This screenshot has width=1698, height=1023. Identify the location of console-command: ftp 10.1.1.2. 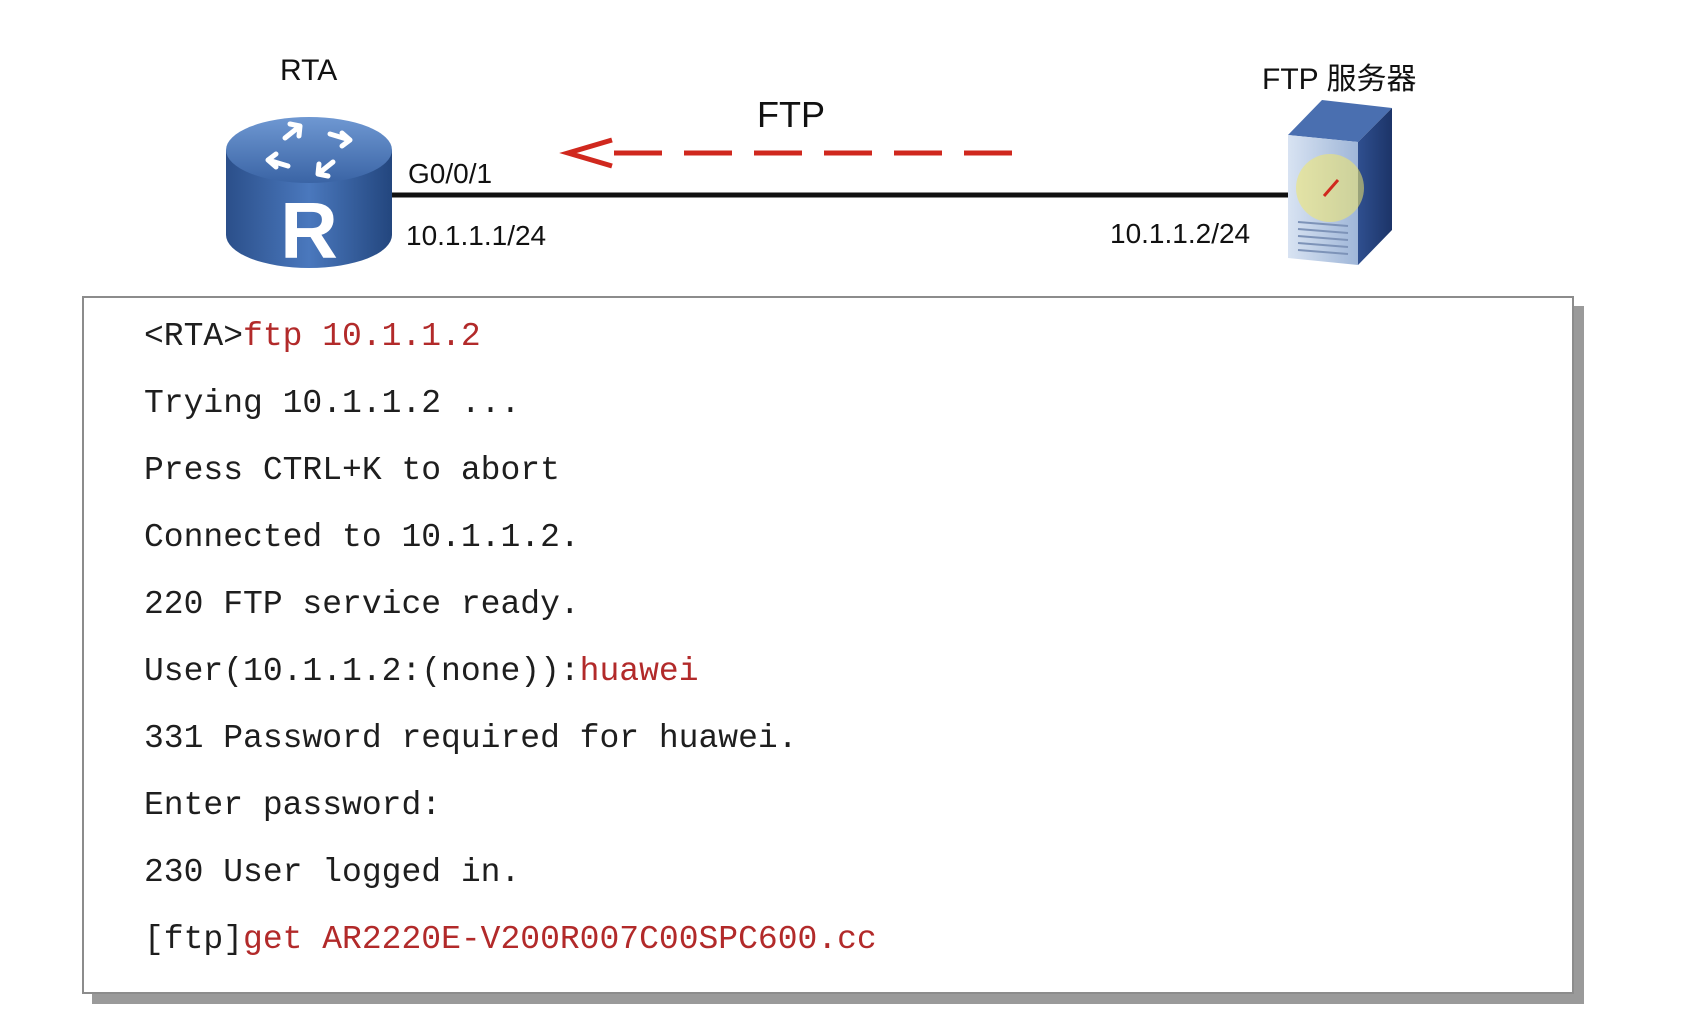
(362, 336).